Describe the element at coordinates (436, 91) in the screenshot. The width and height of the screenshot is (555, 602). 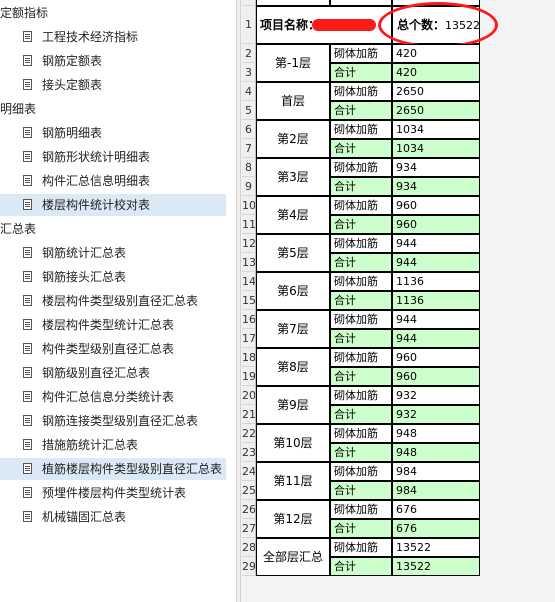
I see `rebar-count-cell: 2650` at that location.